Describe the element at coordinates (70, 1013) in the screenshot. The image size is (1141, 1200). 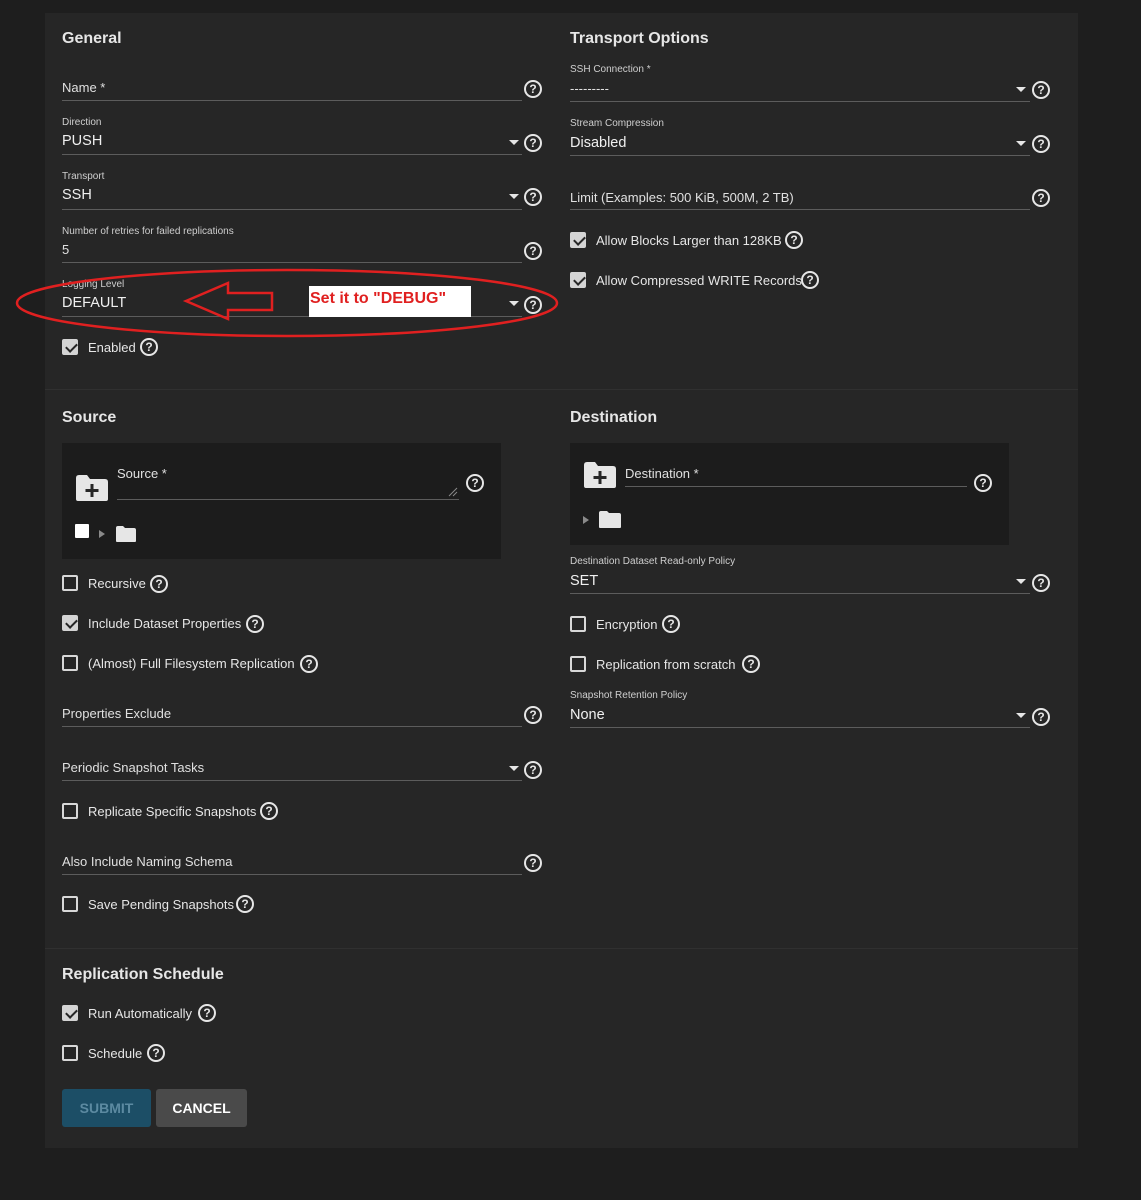
I see `run-automatically-checkbox` at that location.